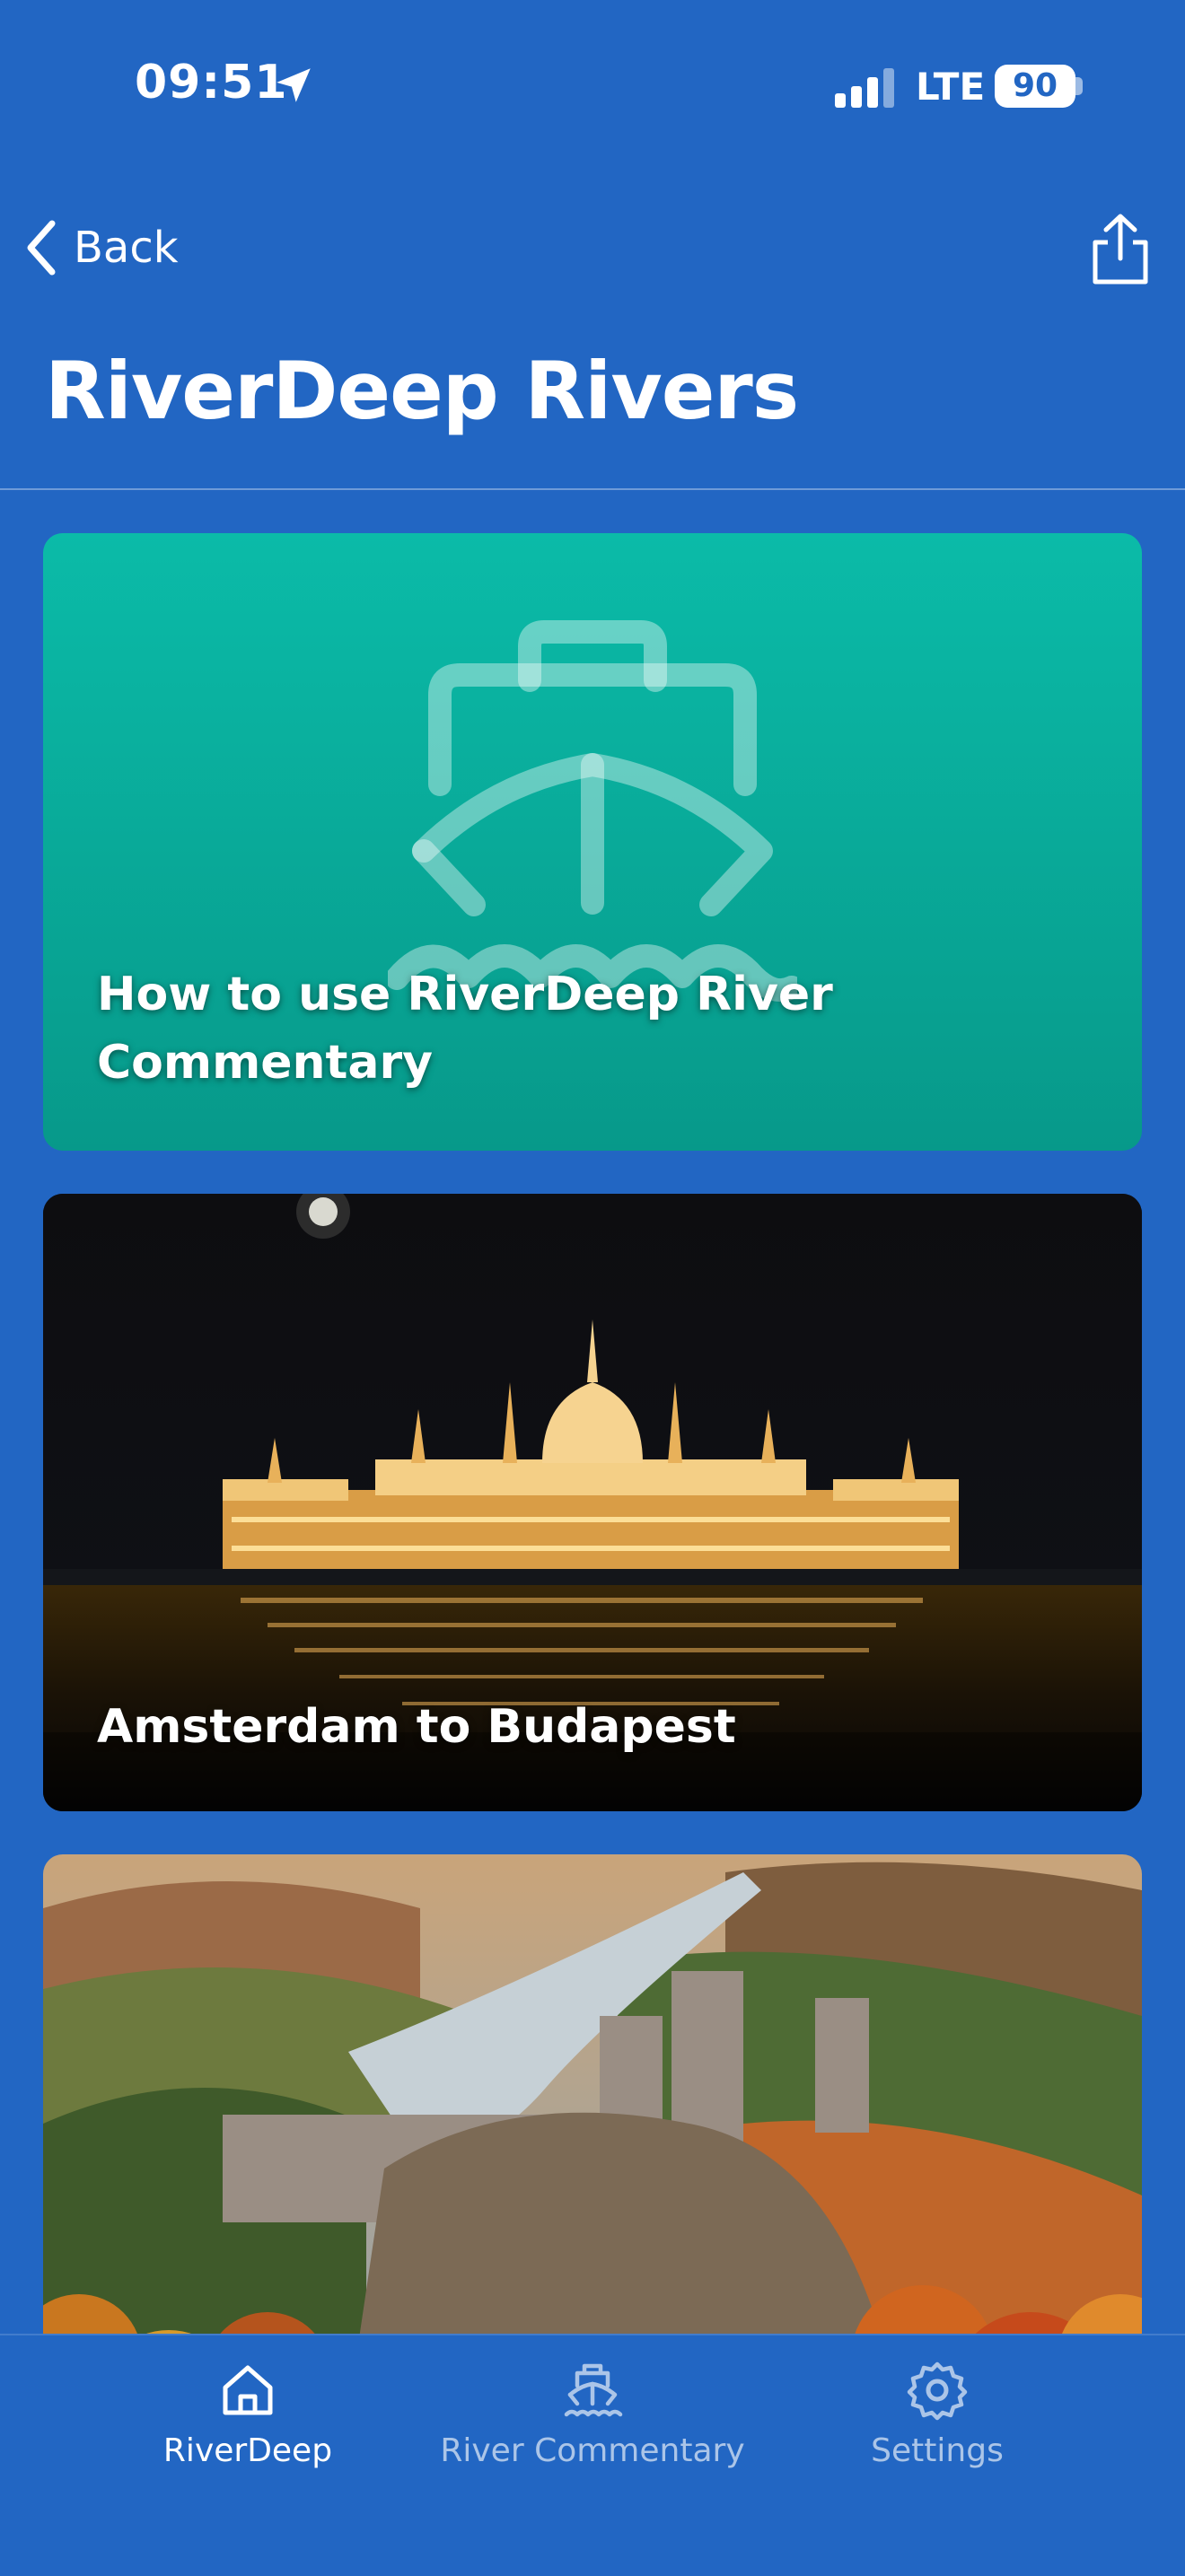 Image resolution: width=1185 pixels, height=2576 pixels. Describe the element at coordinates (951, 87) in the screenshot. I see `network-type: LTE` at that location.